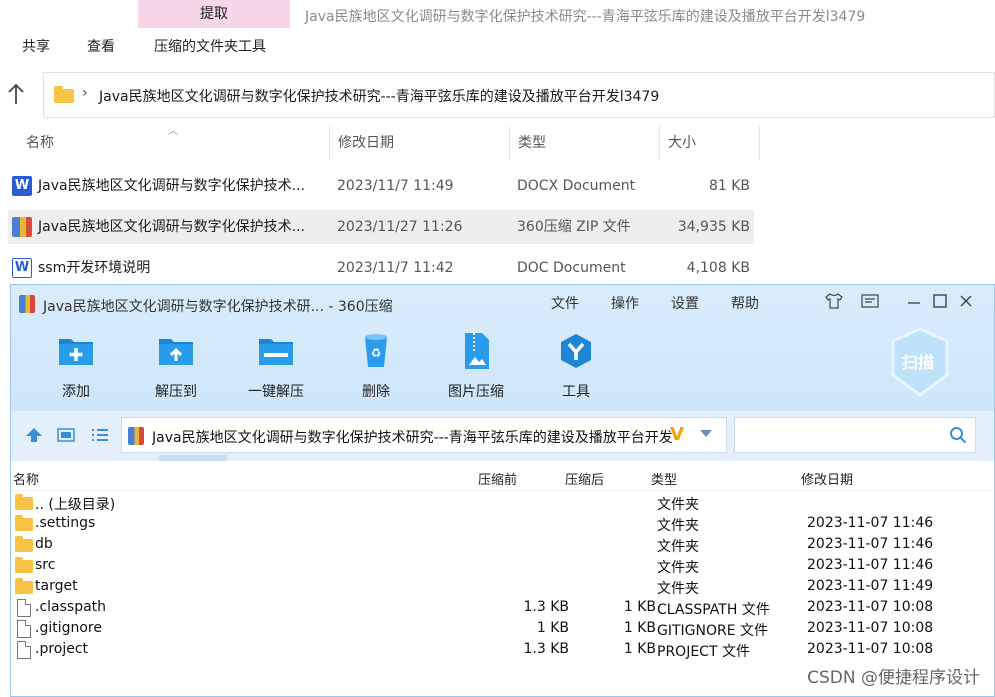  What do you see at coordinates (571, 268) in the screenshot?
I see `file-type: DOC Document` at bounding box center [571, 268].